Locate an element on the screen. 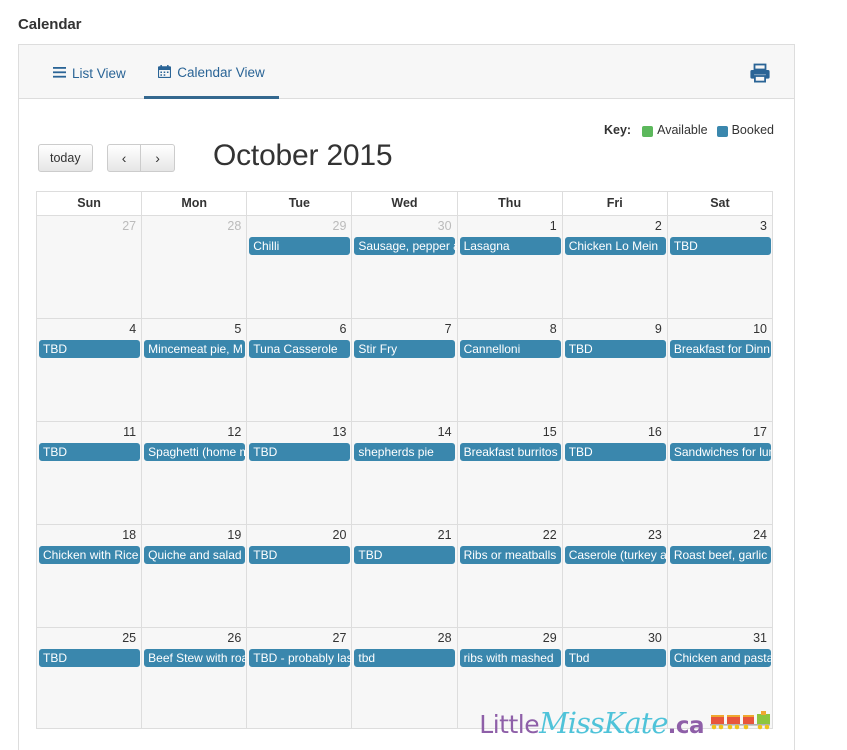 This screenshot has height=750, width=847. day-cell: 5 Mincemeat pie, M is located at coordinates (195, 370).